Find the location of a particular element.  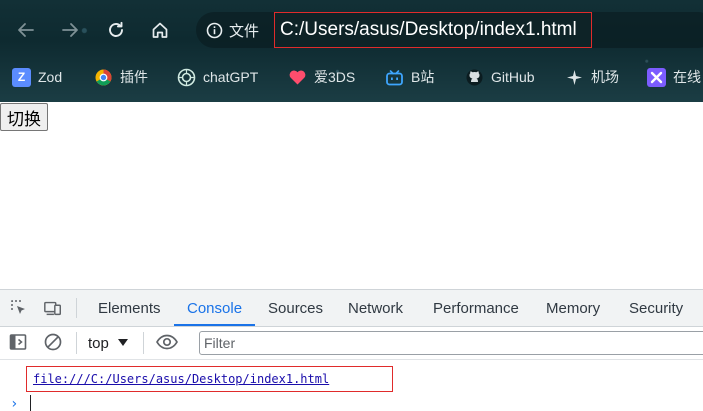

device-toggle-icon is located at coordinates (52, 308).